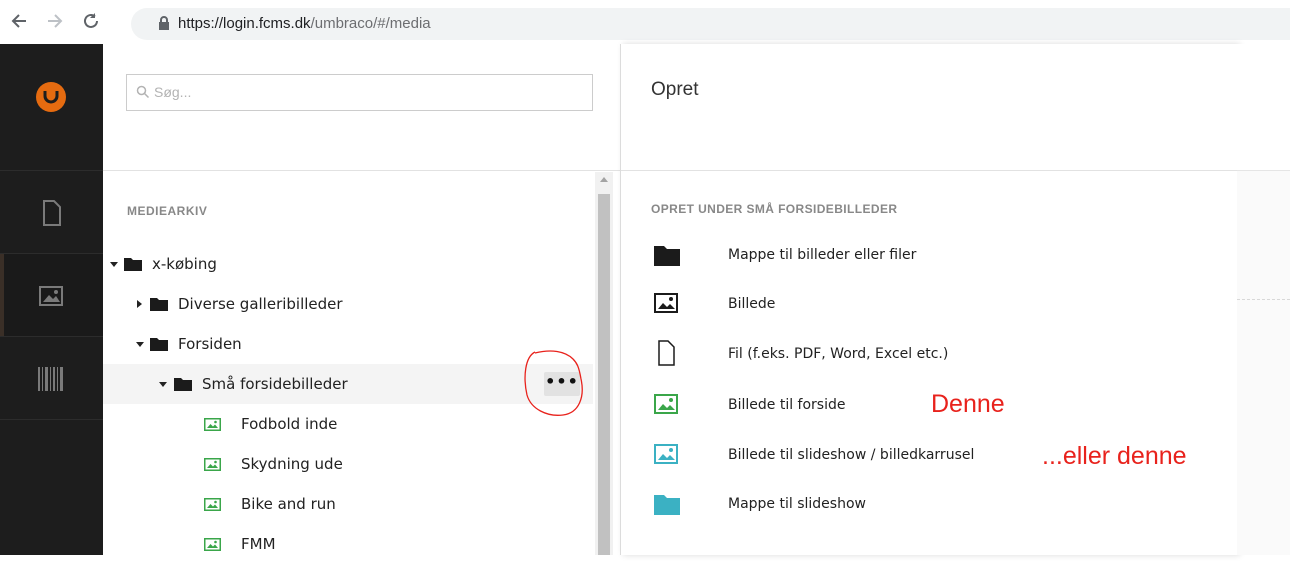 The image size is (1290, 564). I want to click on tree-item-label: Fodbold inde, so click(289, 424).